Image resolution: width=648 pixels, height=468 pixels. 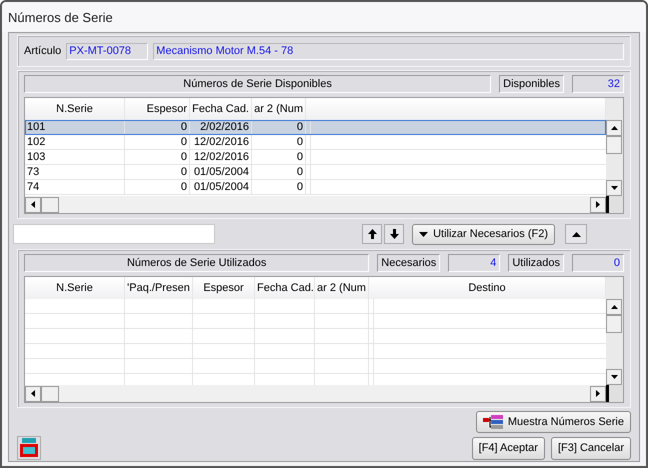 What do you see at coordinates (315, 127) in the screenshot?
I see `table-row: 101 0 2/02/2016 0` at bounding box center [315, 127].